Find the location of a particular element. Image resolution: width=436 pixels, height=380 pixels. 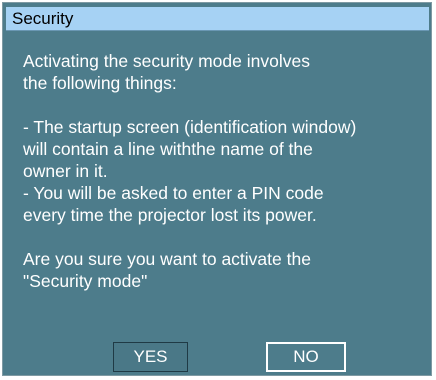

question-line-1: Are you sure you want to activate the is located at coordinates (167, 259).